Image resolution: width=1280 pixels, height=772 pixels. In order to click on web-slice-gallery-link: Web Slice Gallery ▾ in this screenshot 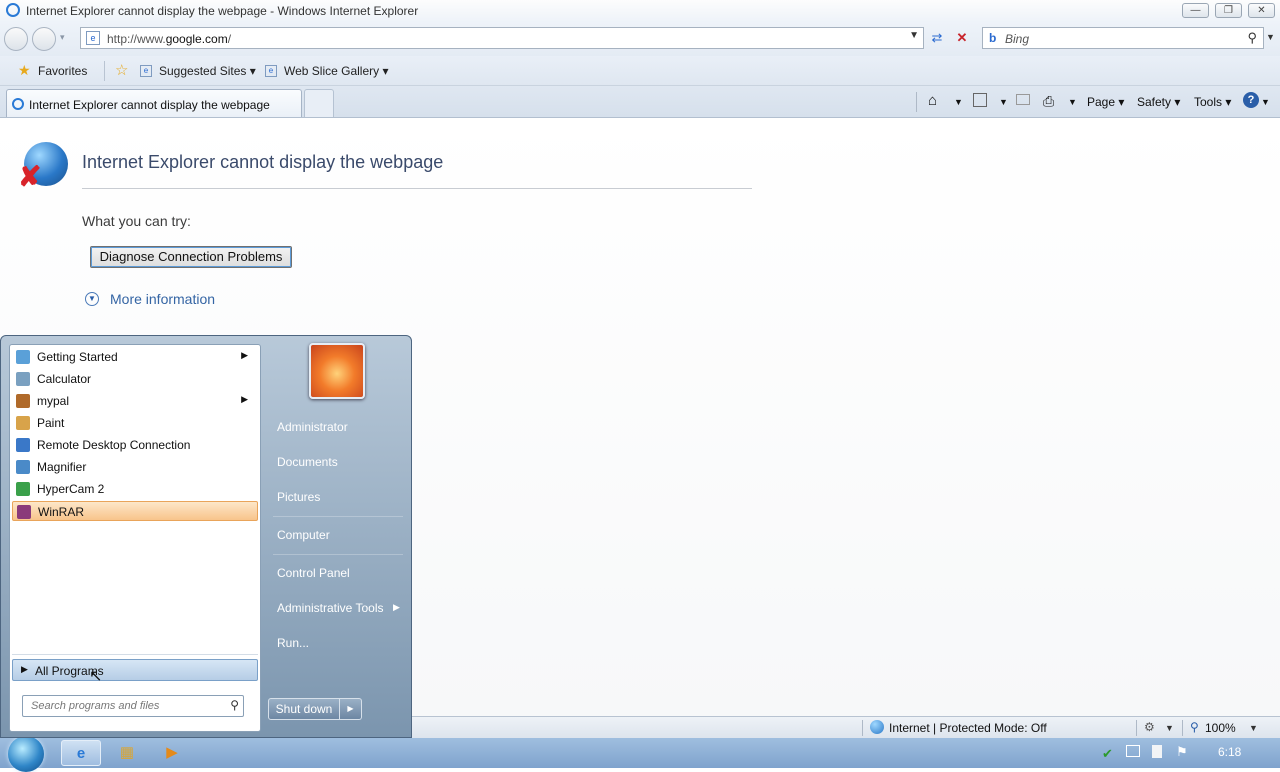, I will do `click(336, 71)`.